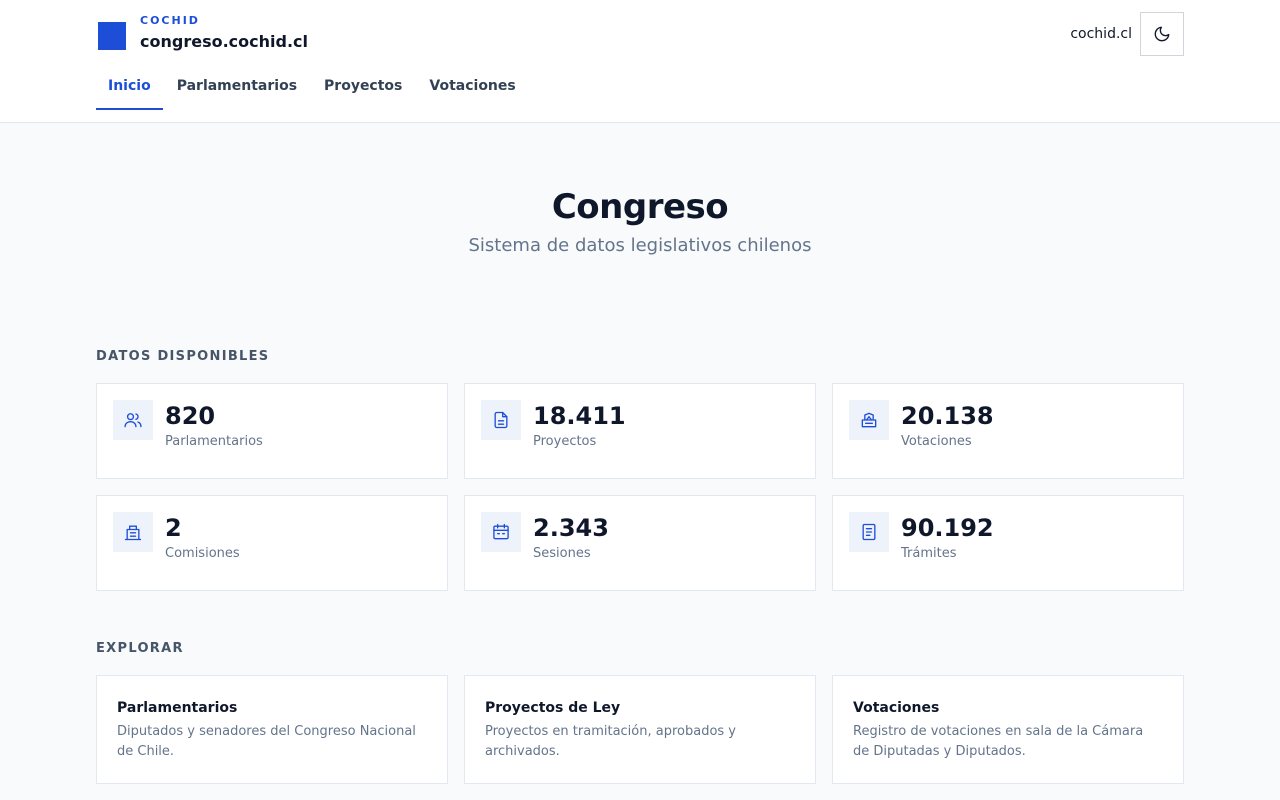  I want to click on nav-item-proyectos: Proyectos, so click(363, 89).